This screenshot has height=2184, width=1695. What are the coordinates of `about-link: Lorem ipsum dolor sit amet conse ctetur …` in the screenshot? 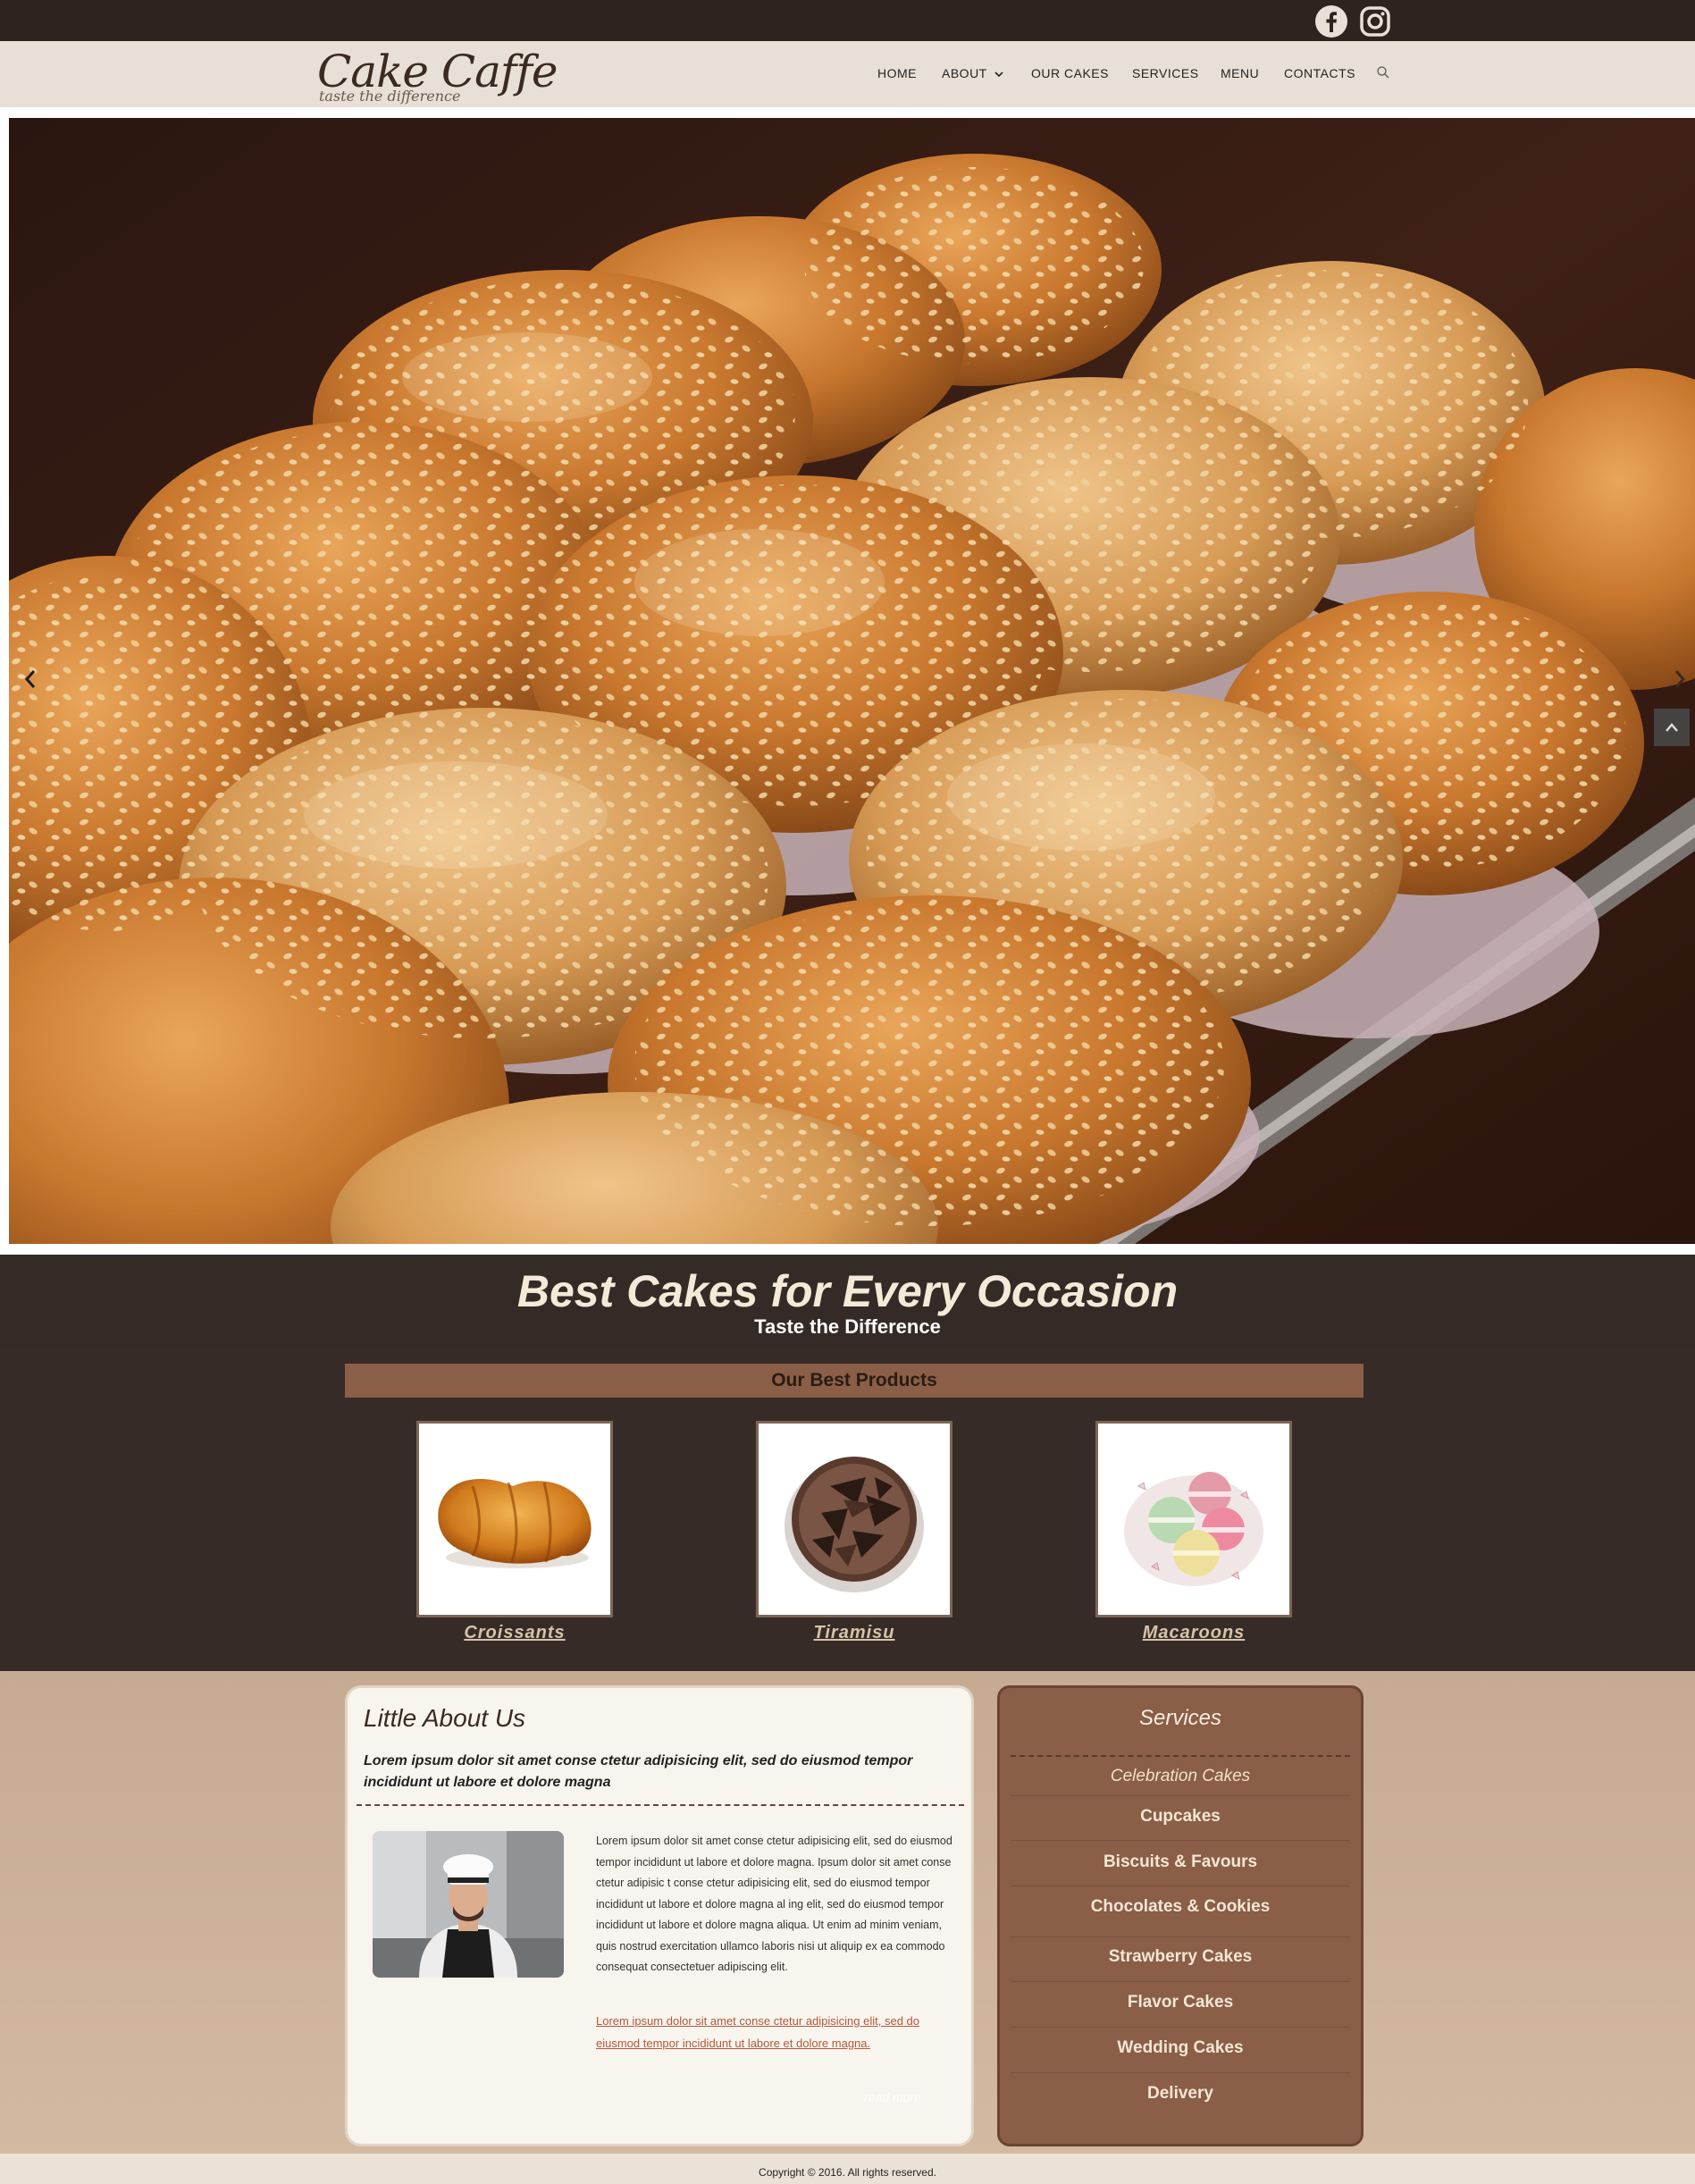 It's located at (779, 2032).